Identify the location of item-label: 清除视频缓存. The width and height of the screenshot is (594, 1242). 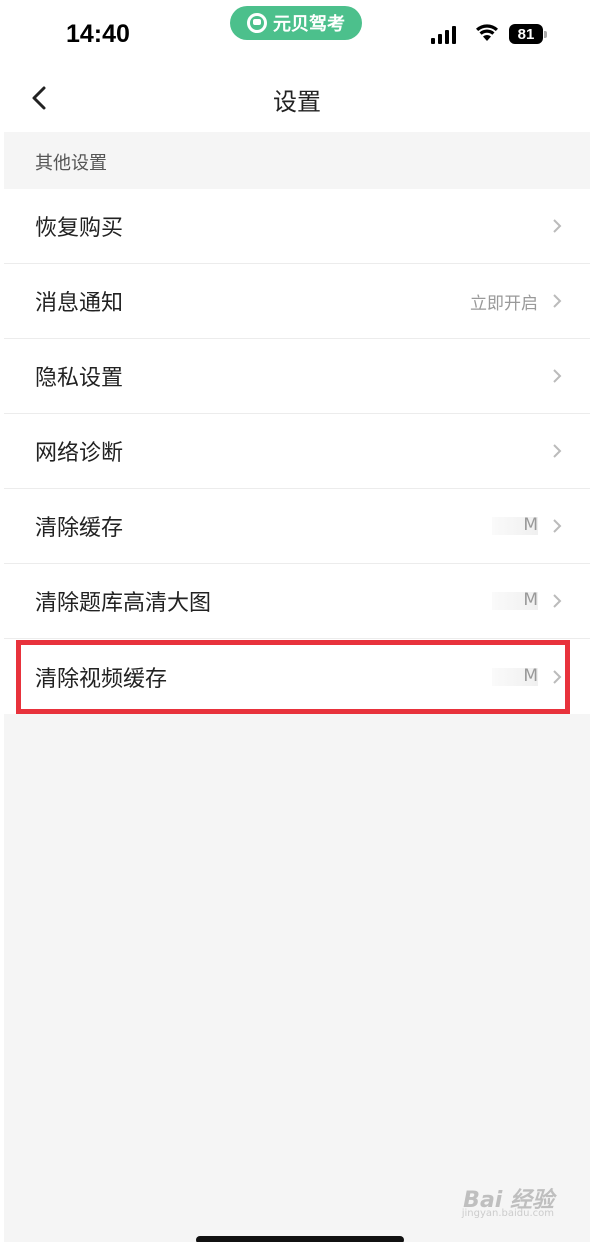
(101, 679).